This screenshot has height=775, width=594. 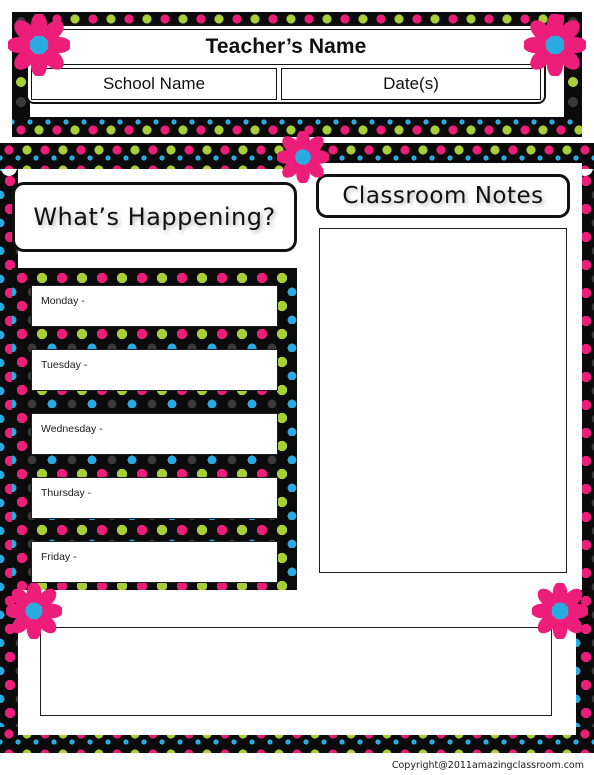 I want to click on day-label-thursday: Thursday -, so click(x=66, y=493).